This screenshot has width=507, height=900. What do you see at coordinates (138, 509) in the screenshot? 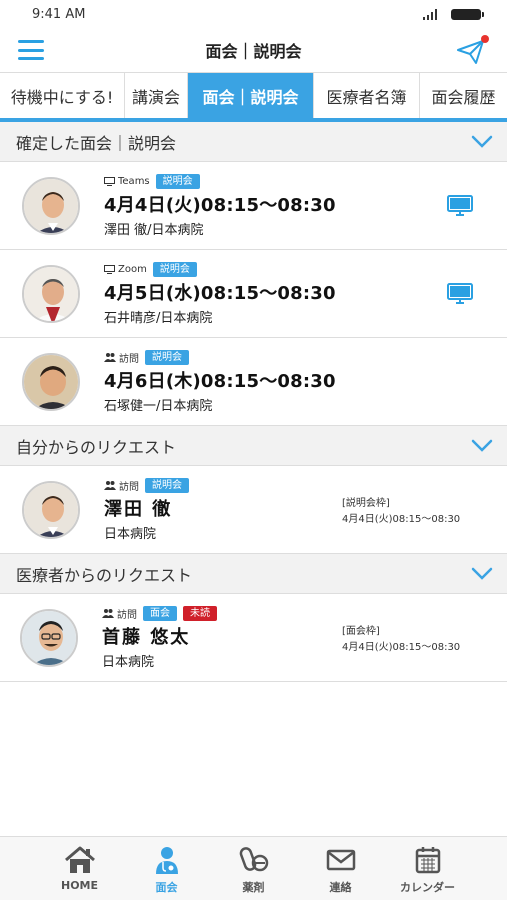
I see `person-name: 澤田 徹` at bounding box center [138, 509].